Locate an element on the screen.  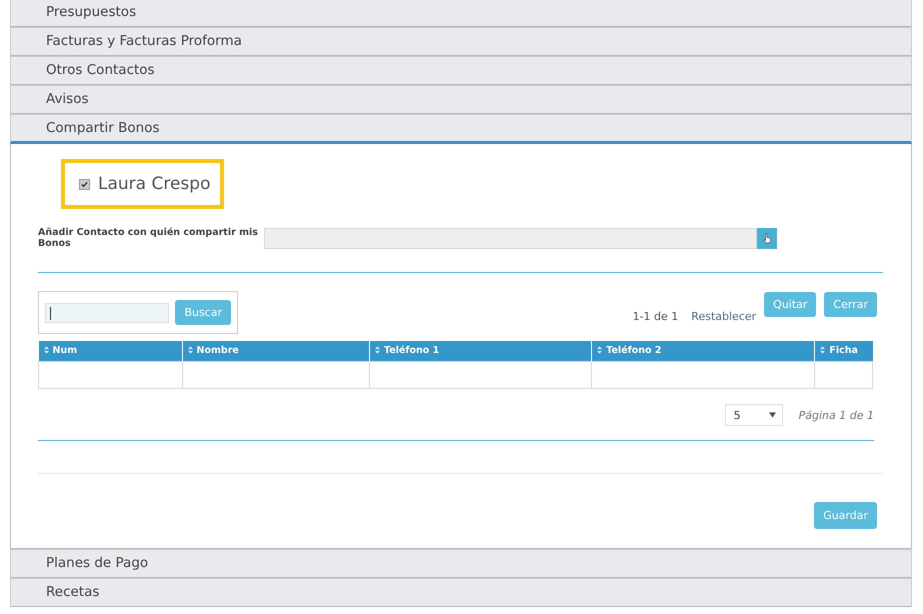
dropdown-caret-icon is located at coordinates (772, 415).